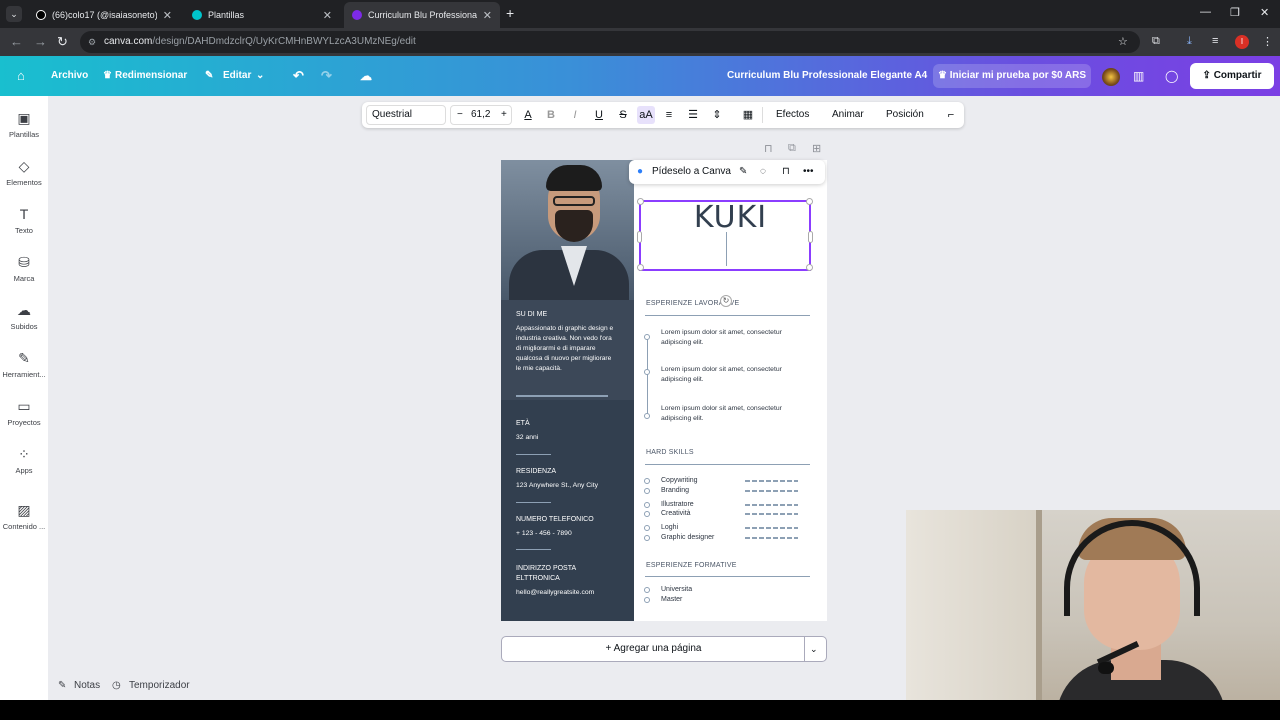  Describe the element at coordinates (951, 115) in the screenshot. I see `paint-format-icon: ⌐` at that location.